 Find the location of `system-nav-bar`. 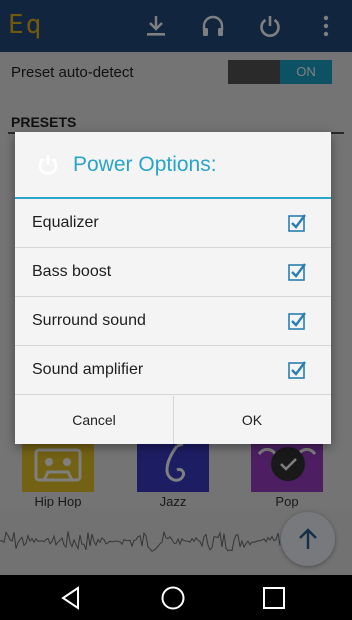

system-nav-bar is located at coordinates (176, 597).